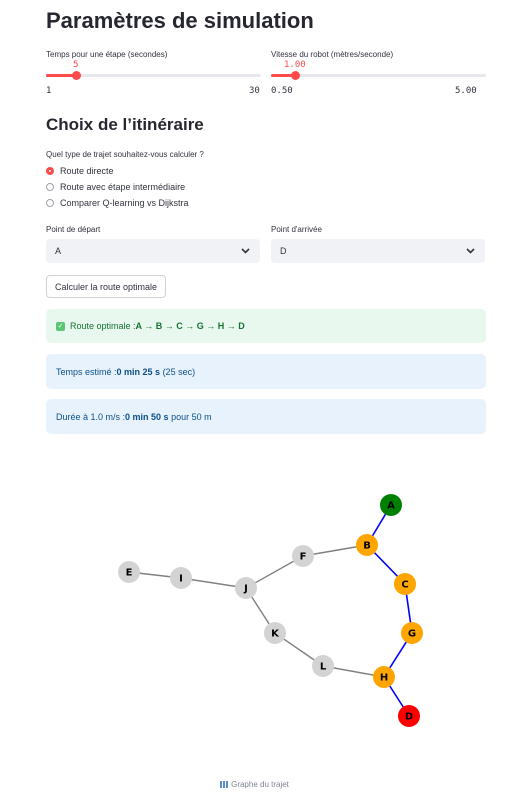  I want to click on compute-route-button: Calculer la route optimale, so click(106, 286).